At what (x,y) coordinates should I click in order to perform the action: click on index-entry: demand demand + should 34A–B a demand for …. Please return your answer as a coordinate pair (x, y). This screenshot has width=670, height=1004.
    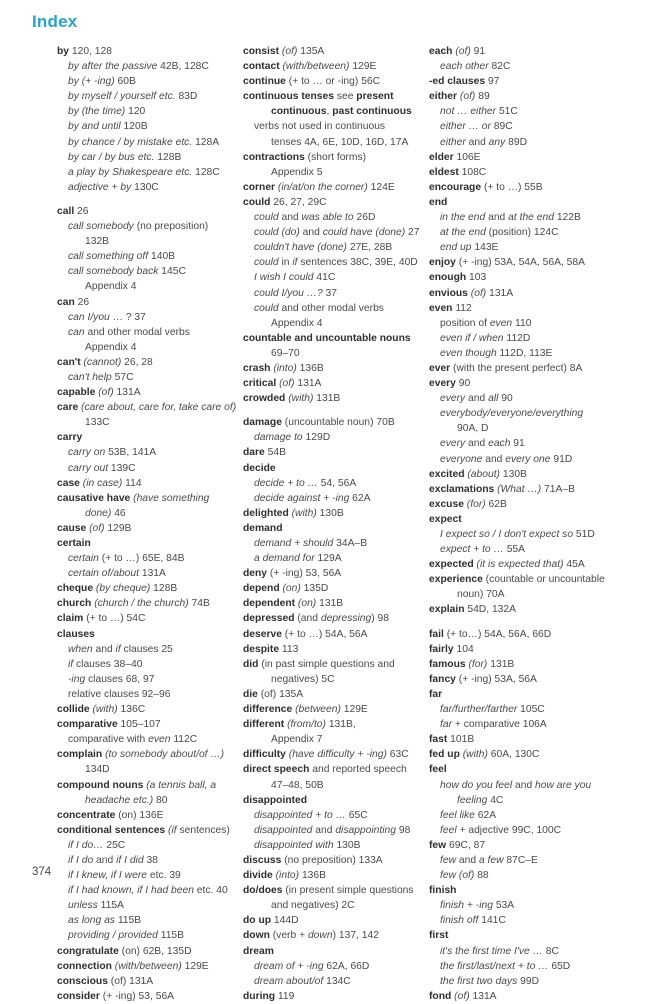
    Looking at the image, I should click on (336, 543).